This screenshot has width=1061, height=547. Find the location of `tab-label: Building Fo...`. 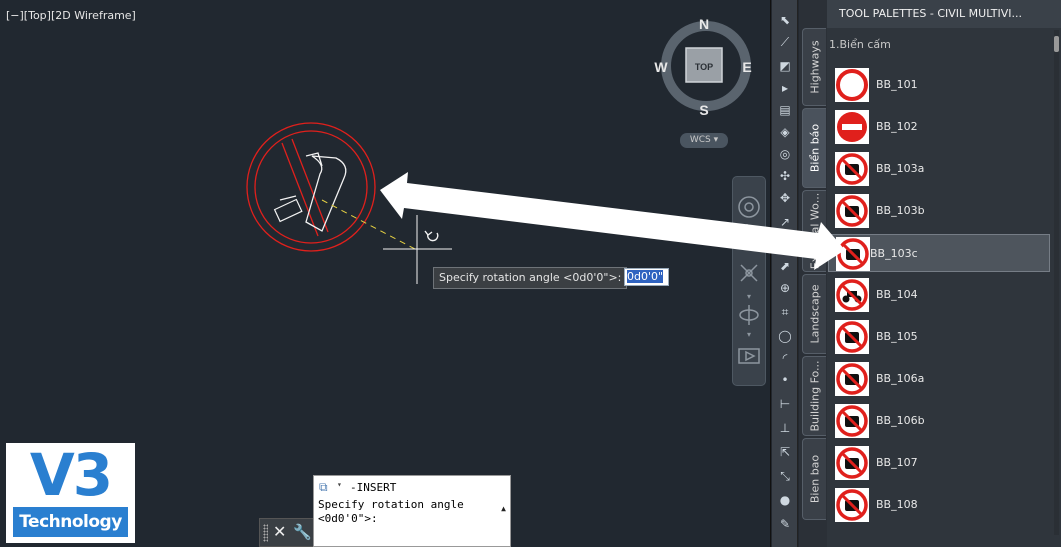

tab-label: Building Fo... is located at coordinates (814, 396).